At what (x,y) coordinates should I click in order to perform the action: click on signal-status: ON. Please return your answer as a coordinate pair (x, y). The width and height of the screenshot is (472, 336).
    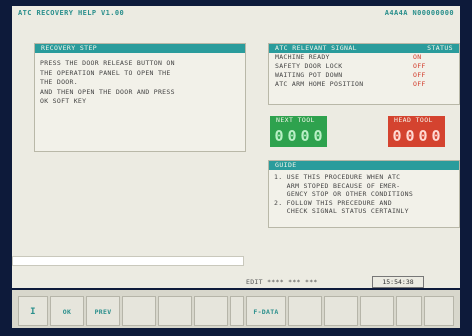
    Looking at the image, I should click on (417, 57).